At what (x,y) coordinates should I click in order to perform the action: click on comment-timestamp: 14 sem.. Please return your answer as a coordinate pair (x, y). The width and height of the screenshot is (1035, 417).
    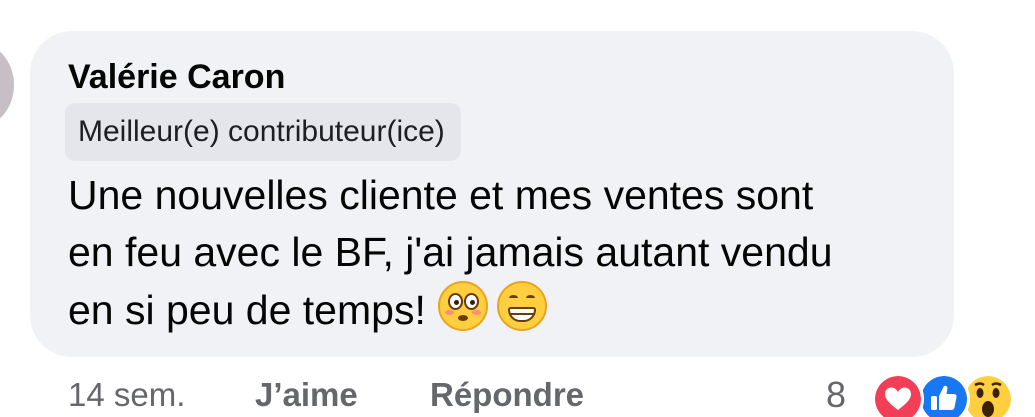
    Looking at the image, I should click on (126, 395).